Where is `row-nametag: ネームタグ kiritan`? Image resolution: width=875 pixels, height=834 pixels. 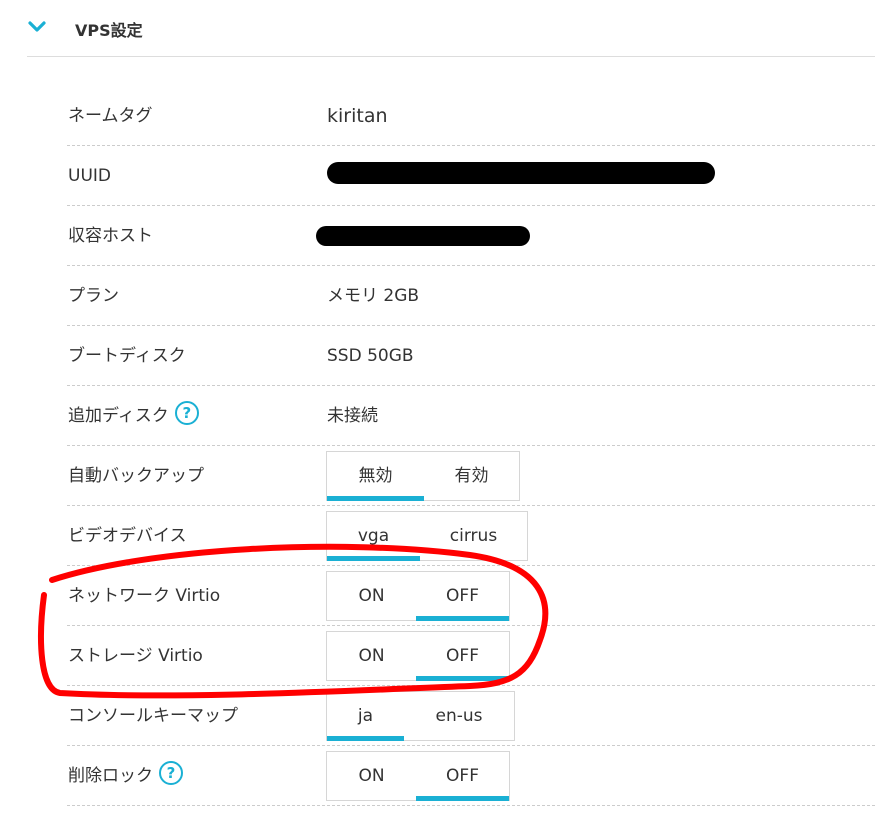 row-nametag: ネームタグ kiritan is located at coordinates (437, 116).